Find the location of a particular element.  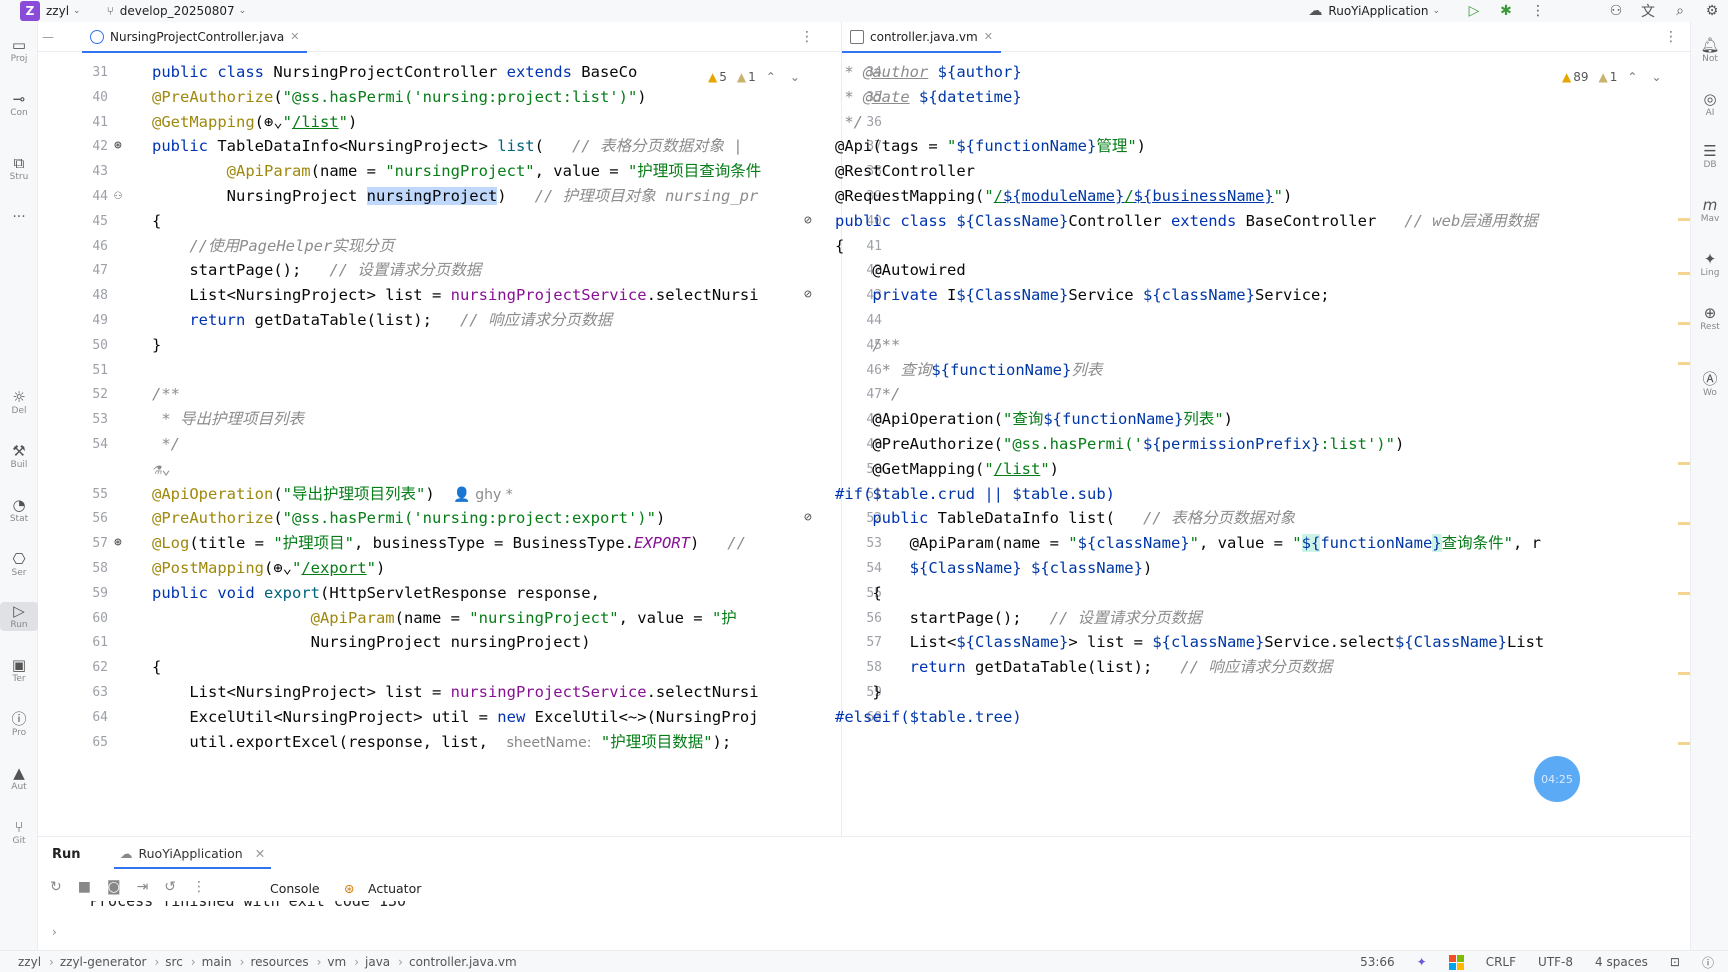

code-line: 52 /** is located at coordinates (398, 394).